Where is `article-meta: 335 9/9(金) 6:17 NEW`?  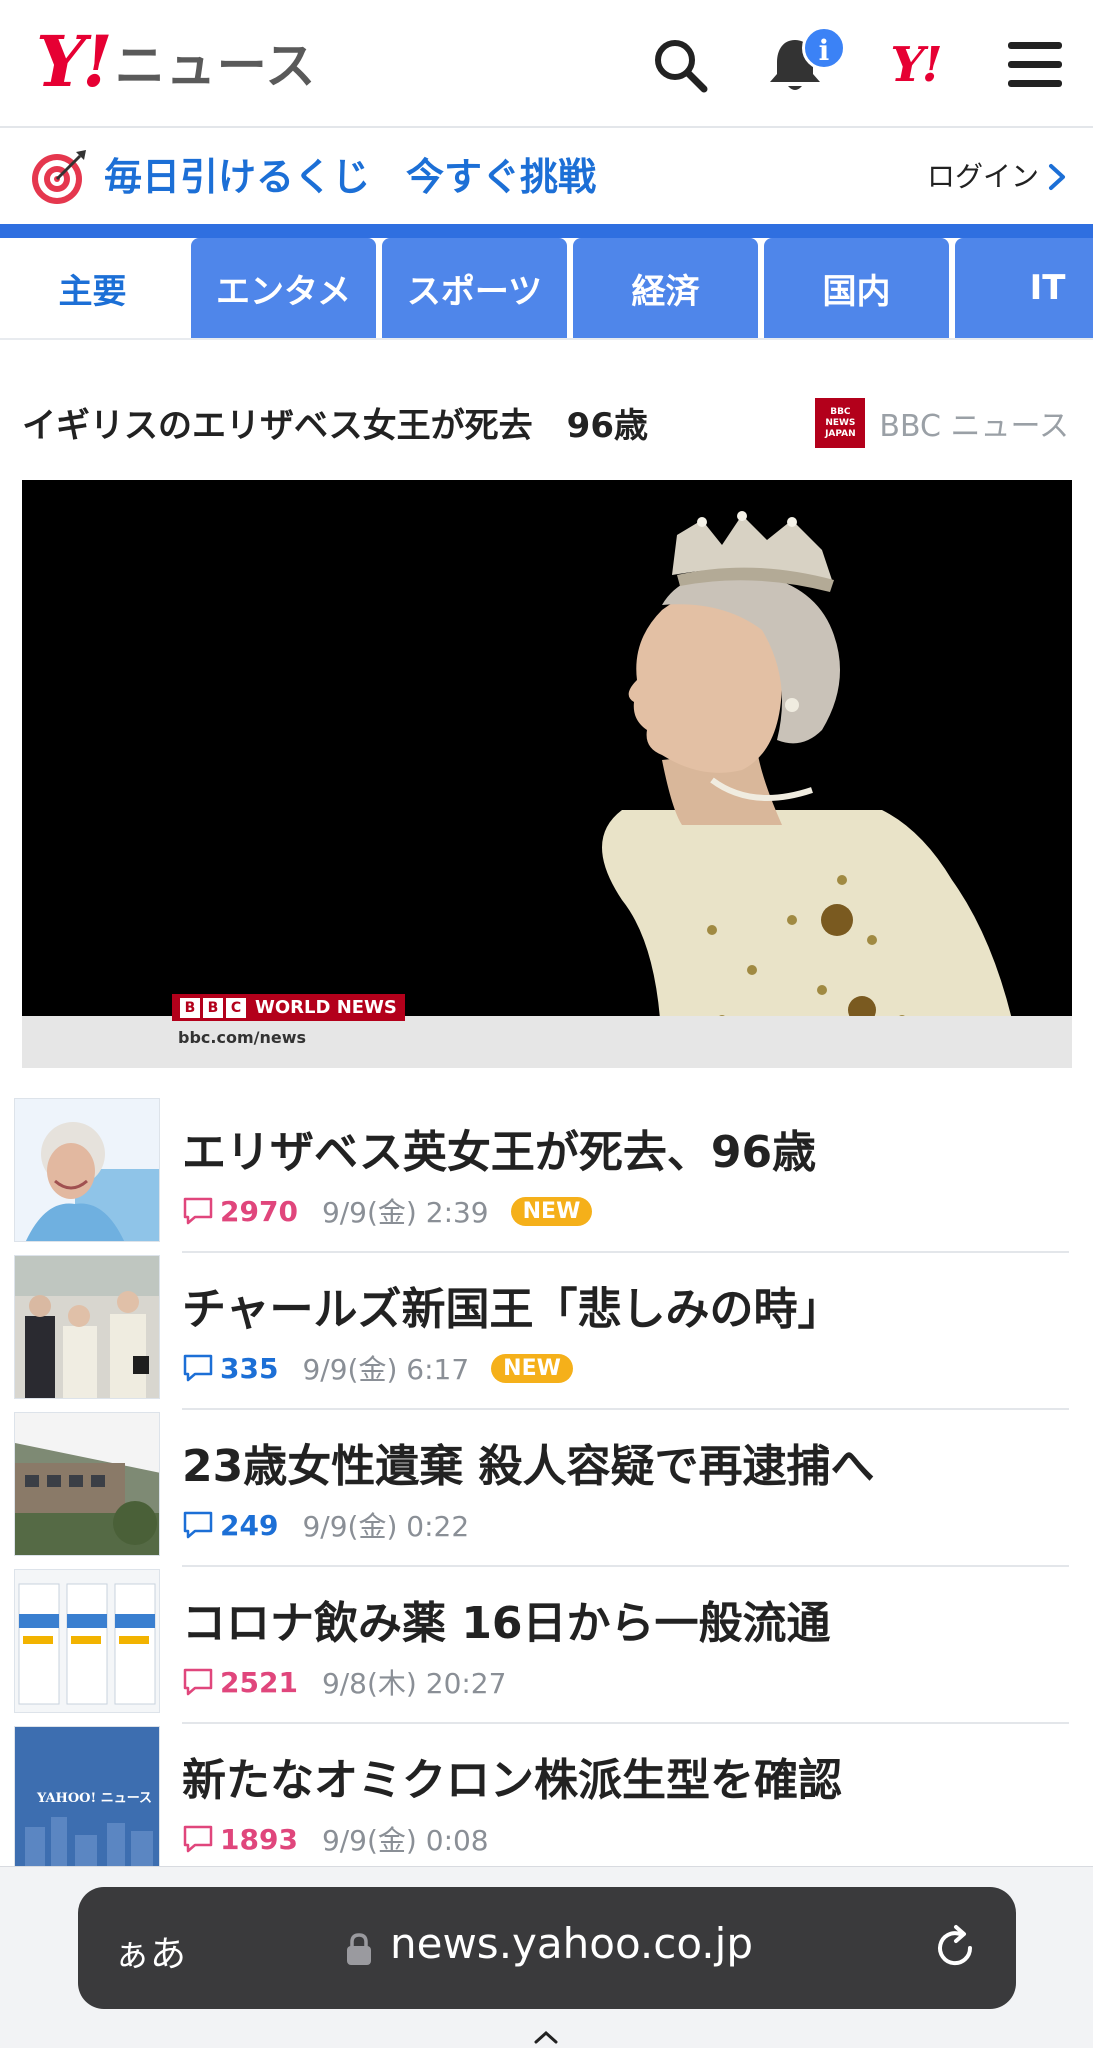
article-meta: 335 9/9(金) 6:17 NEW is located at coordinates (377, 1368).